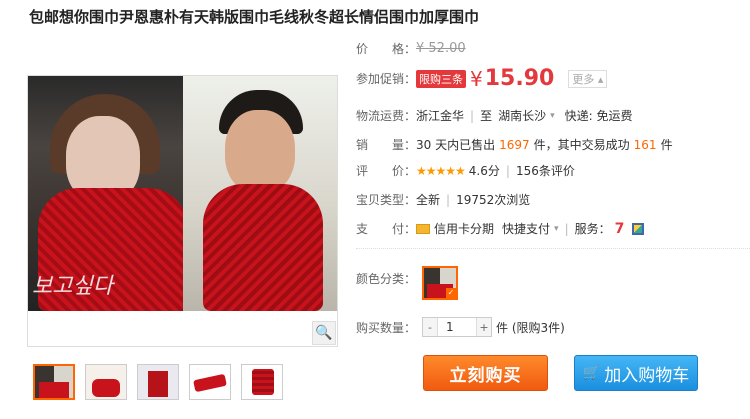  I want to click on add-to-cart-button: 🛒 加入购物车, so click(636, 373).